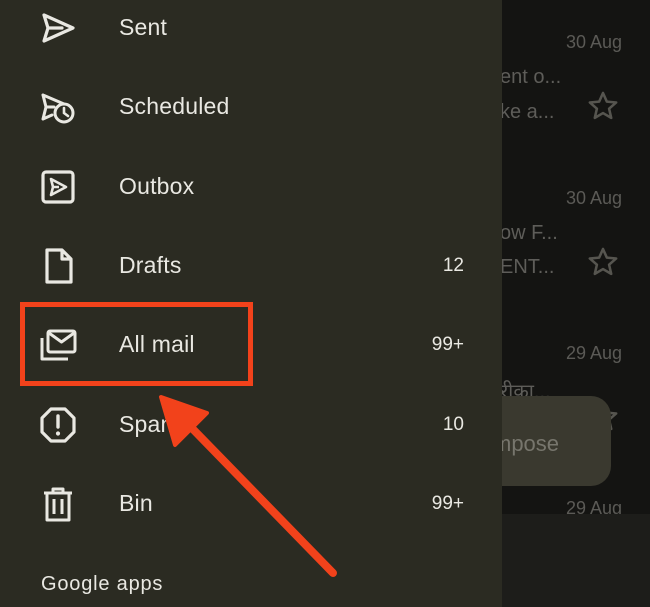  Describe the element at coordinates (251, 186) in the screenshot. I see `drawer-item-outbox: Outbox` at that location.